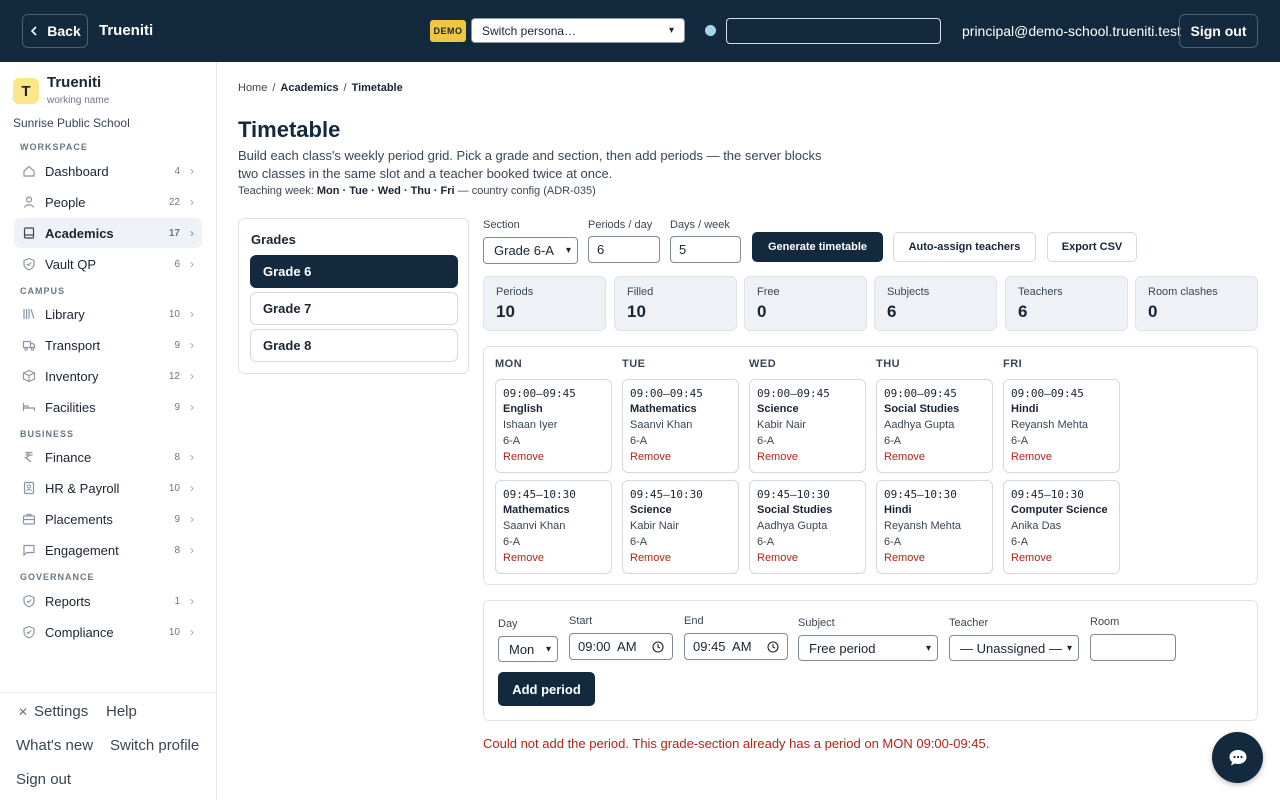  I want to click on sidebar-sign-out-link: Sign out, so click(43, 779).